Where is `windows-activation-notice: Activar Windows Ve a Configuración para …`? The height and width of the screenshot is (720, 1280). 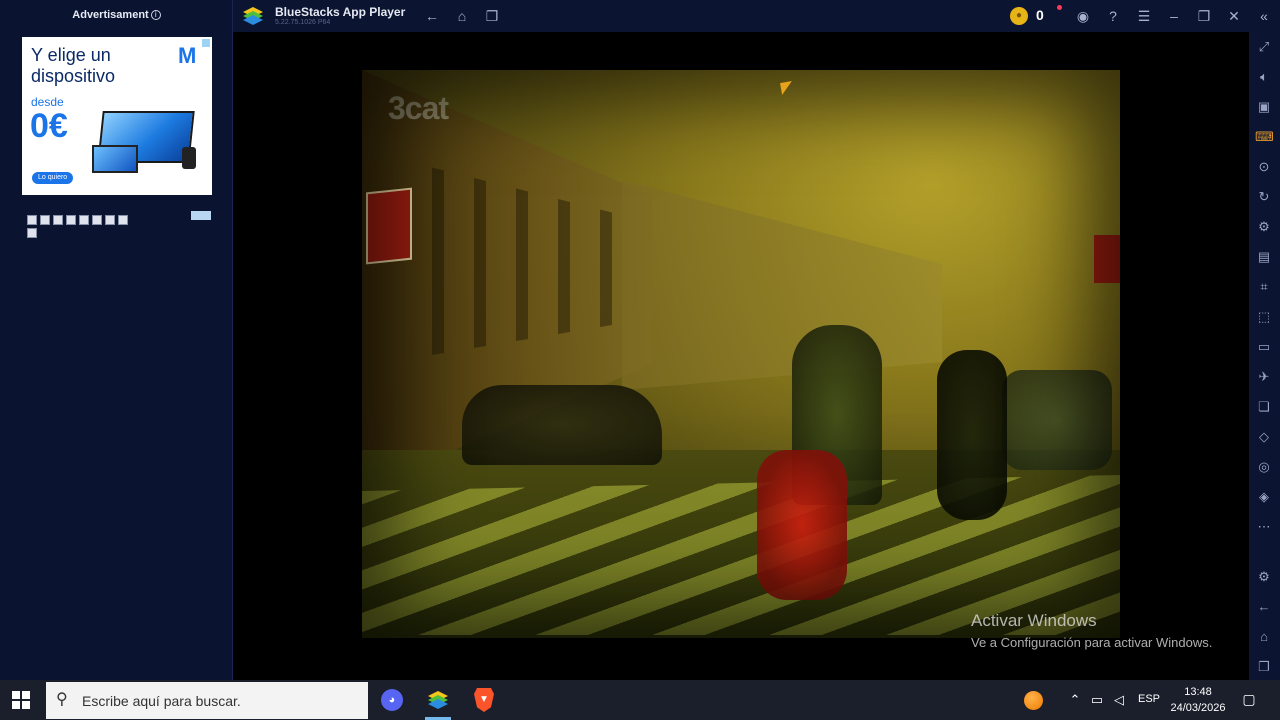
windows-activation-notice: Activar Windows Ve a Configuración para … is located at coordinates (1091, 630).